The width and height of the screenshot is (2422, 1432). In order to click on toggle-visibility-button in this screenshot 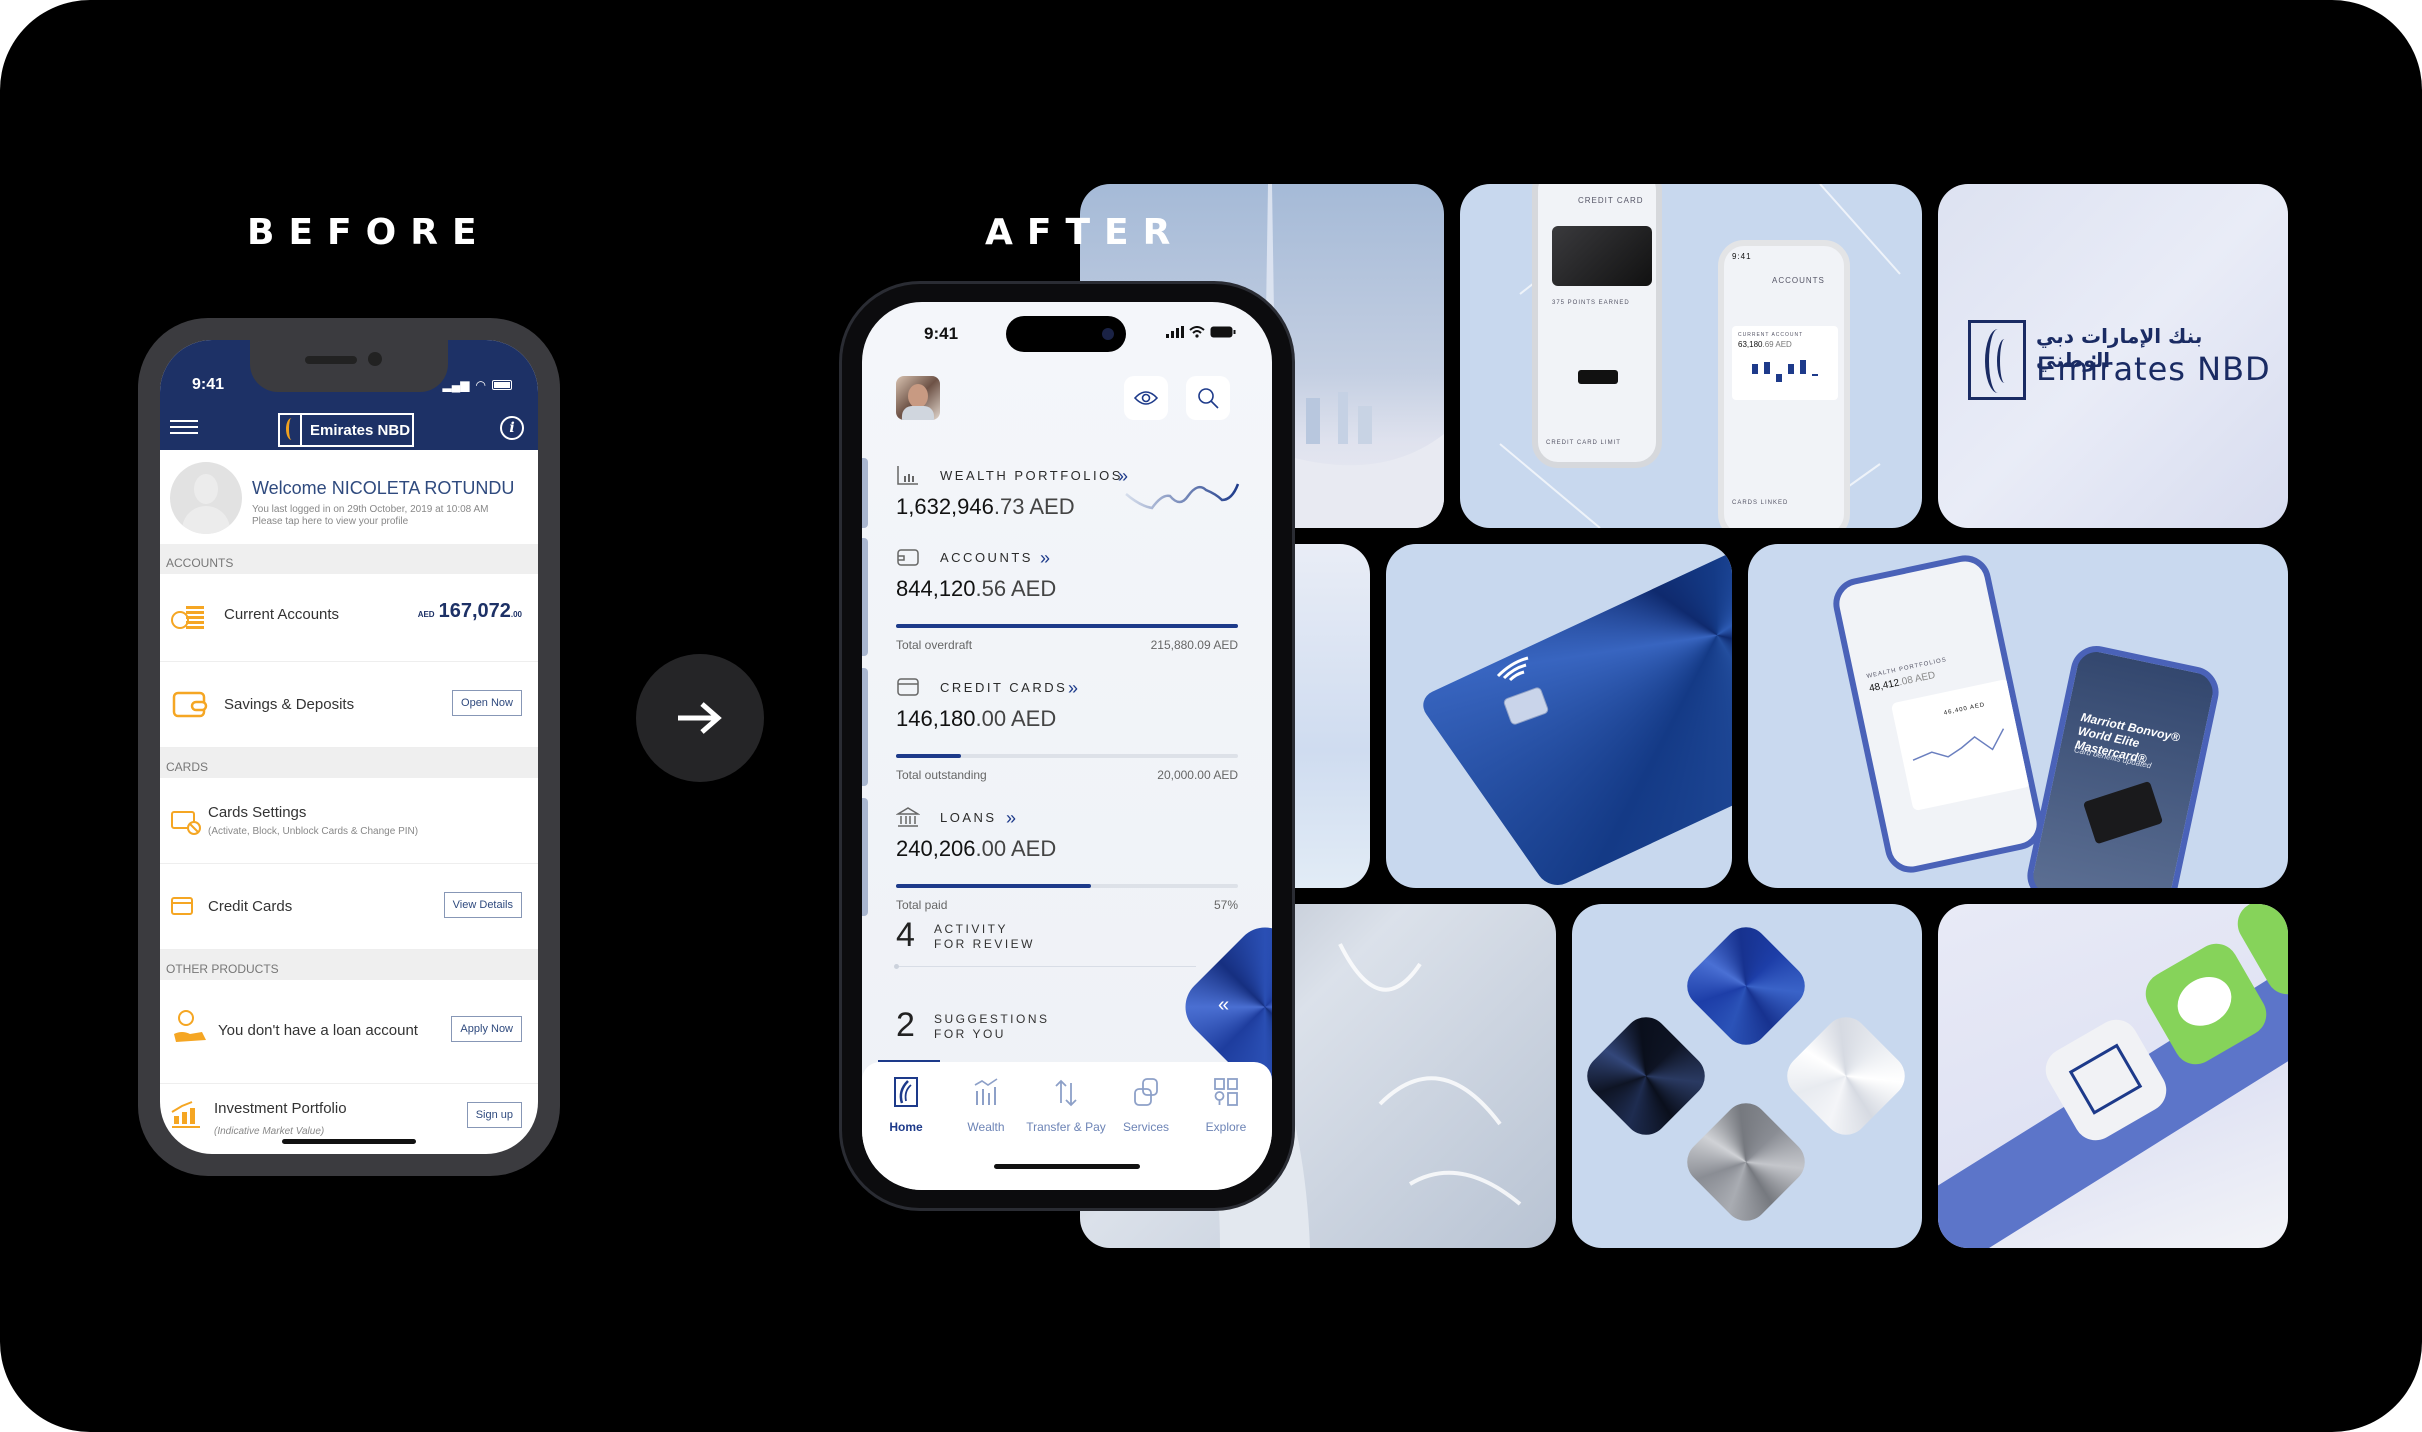, I will do `click(1146, 398)`.